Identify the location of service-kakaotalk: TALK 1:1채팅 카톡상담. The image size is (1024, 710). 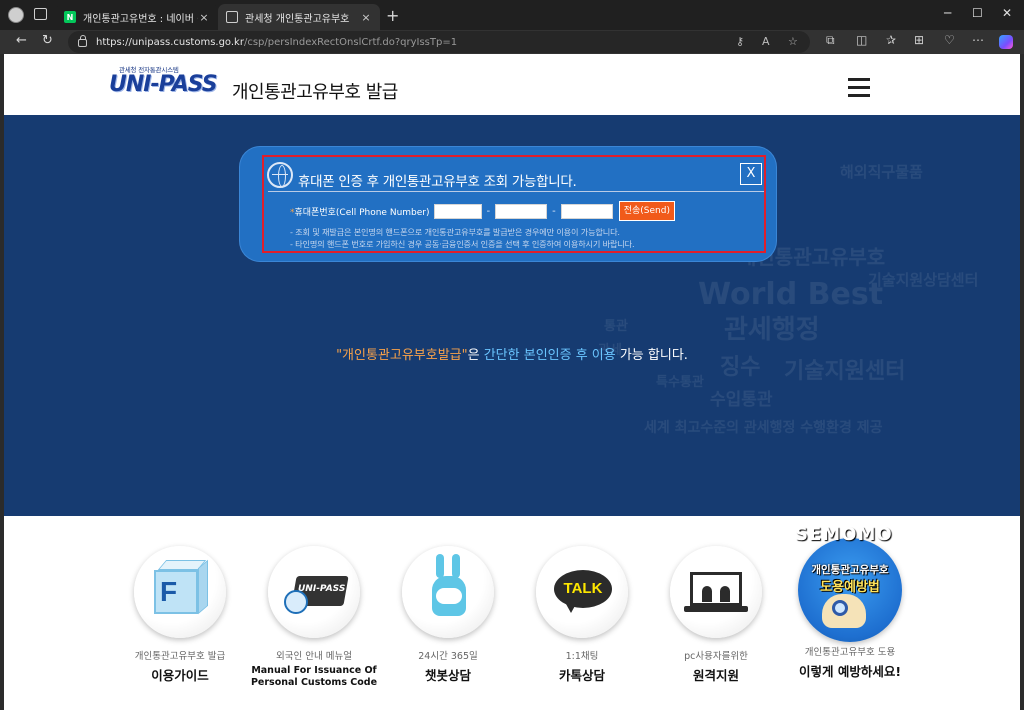
(582, 615).